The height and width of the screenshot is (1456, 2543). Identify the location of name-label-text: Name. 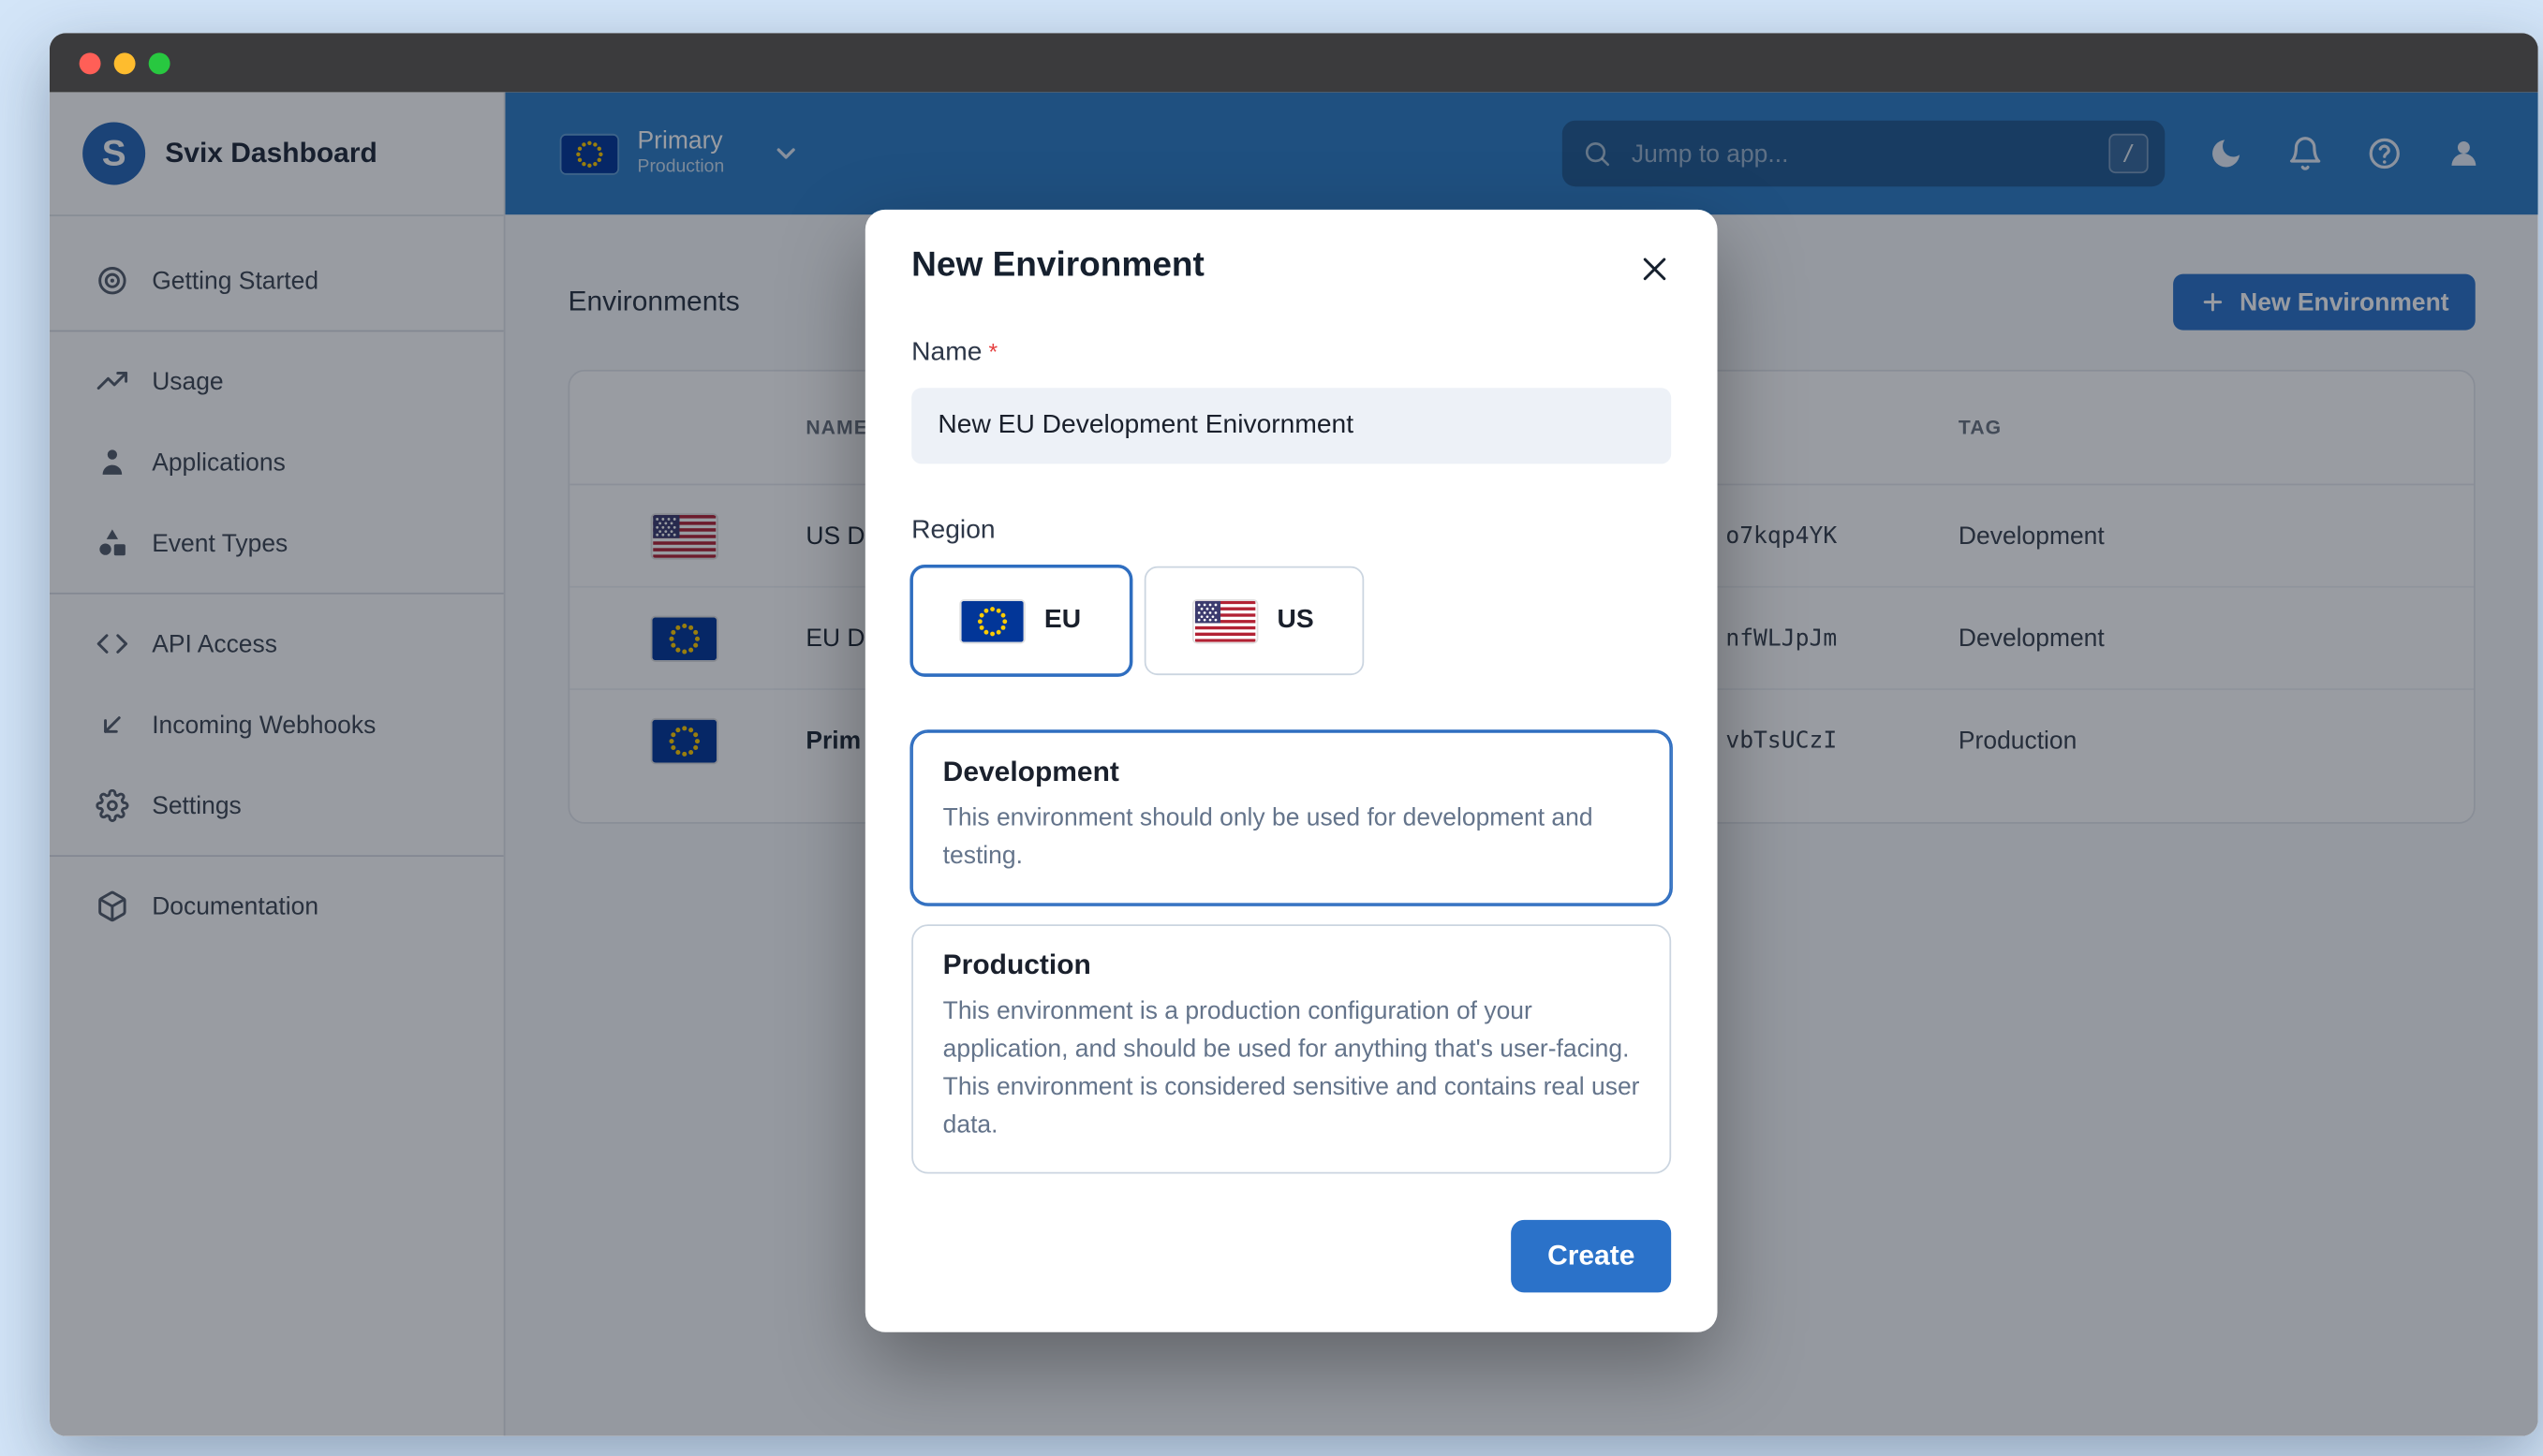
(947, 352).